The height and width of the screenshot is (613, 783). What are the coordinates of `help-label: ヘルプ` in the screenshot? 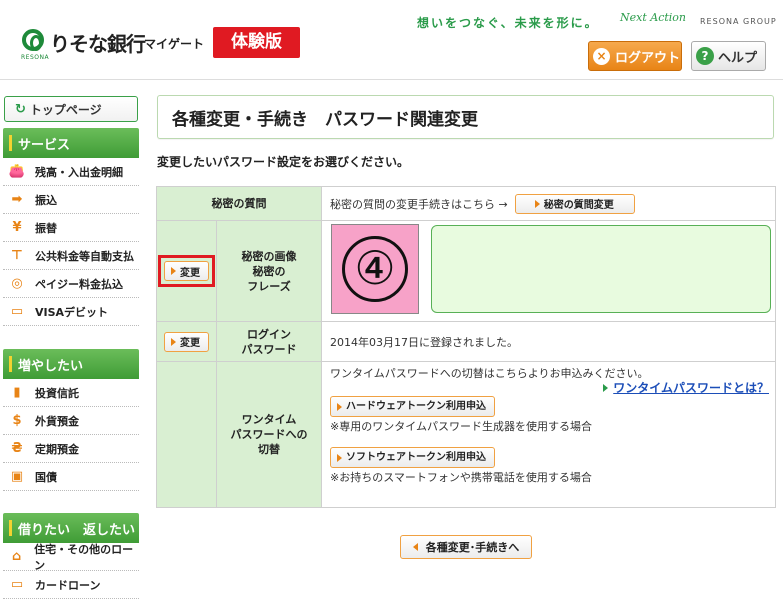 It's located at (738, 58).